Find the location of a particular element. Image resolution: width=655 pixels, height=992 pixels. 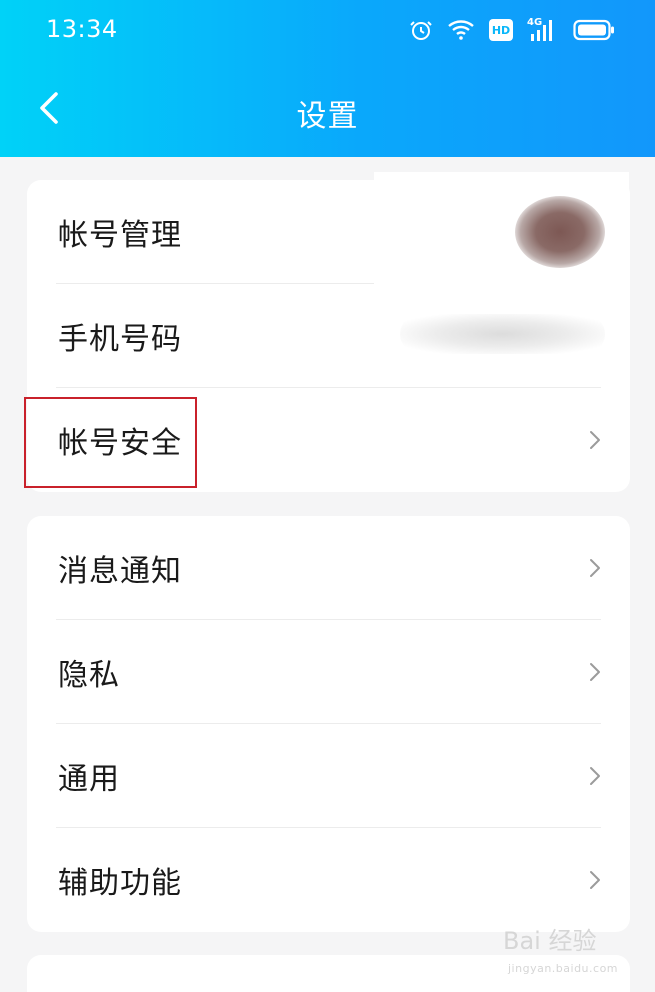

settings-row-label: 隐私 is located at coordinates (89, 675).